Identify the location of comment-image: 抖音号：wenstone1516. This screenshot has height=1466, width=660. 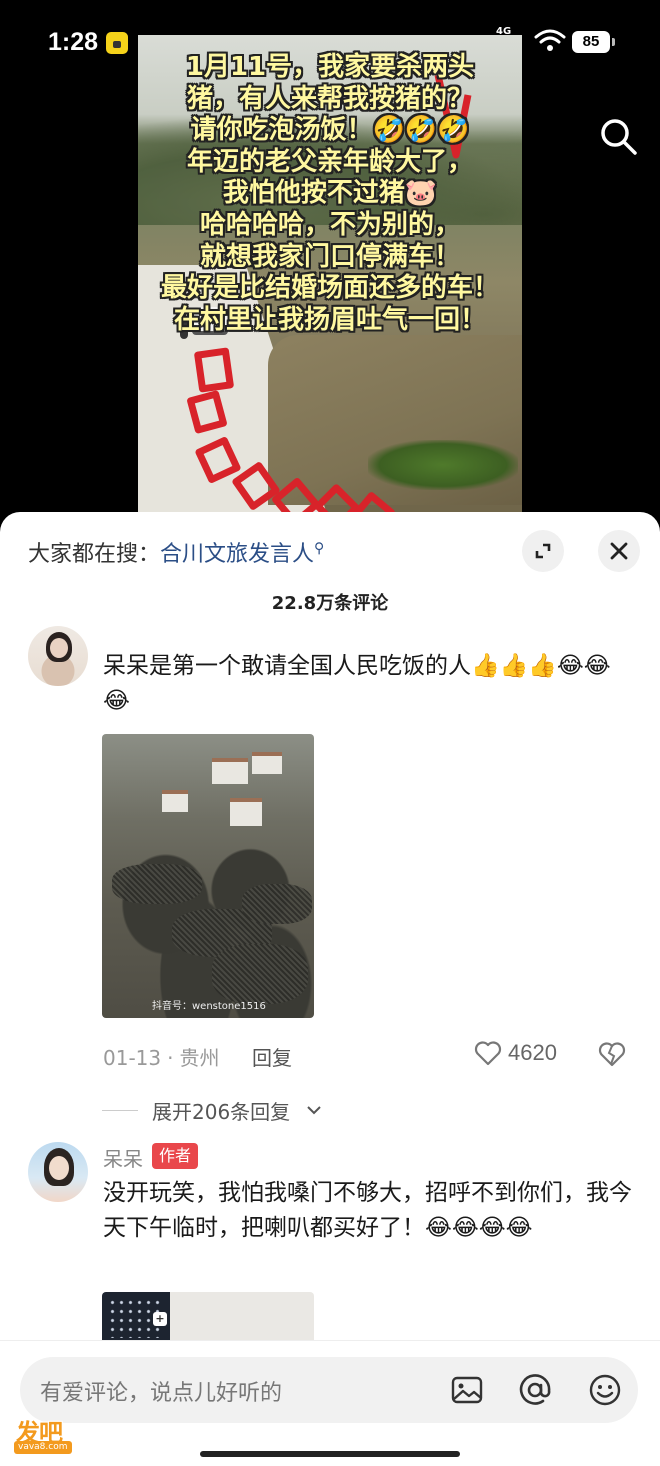
(208, 876).